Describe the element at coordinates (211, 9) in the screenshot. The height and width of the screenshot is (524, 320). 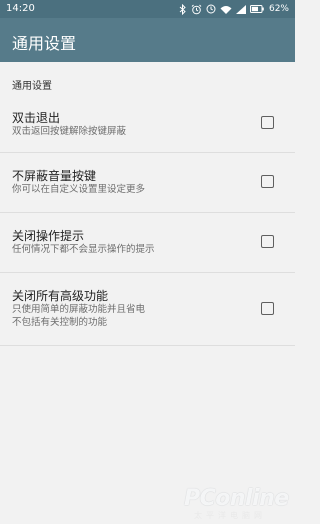
I see `clock-icon` at that location.